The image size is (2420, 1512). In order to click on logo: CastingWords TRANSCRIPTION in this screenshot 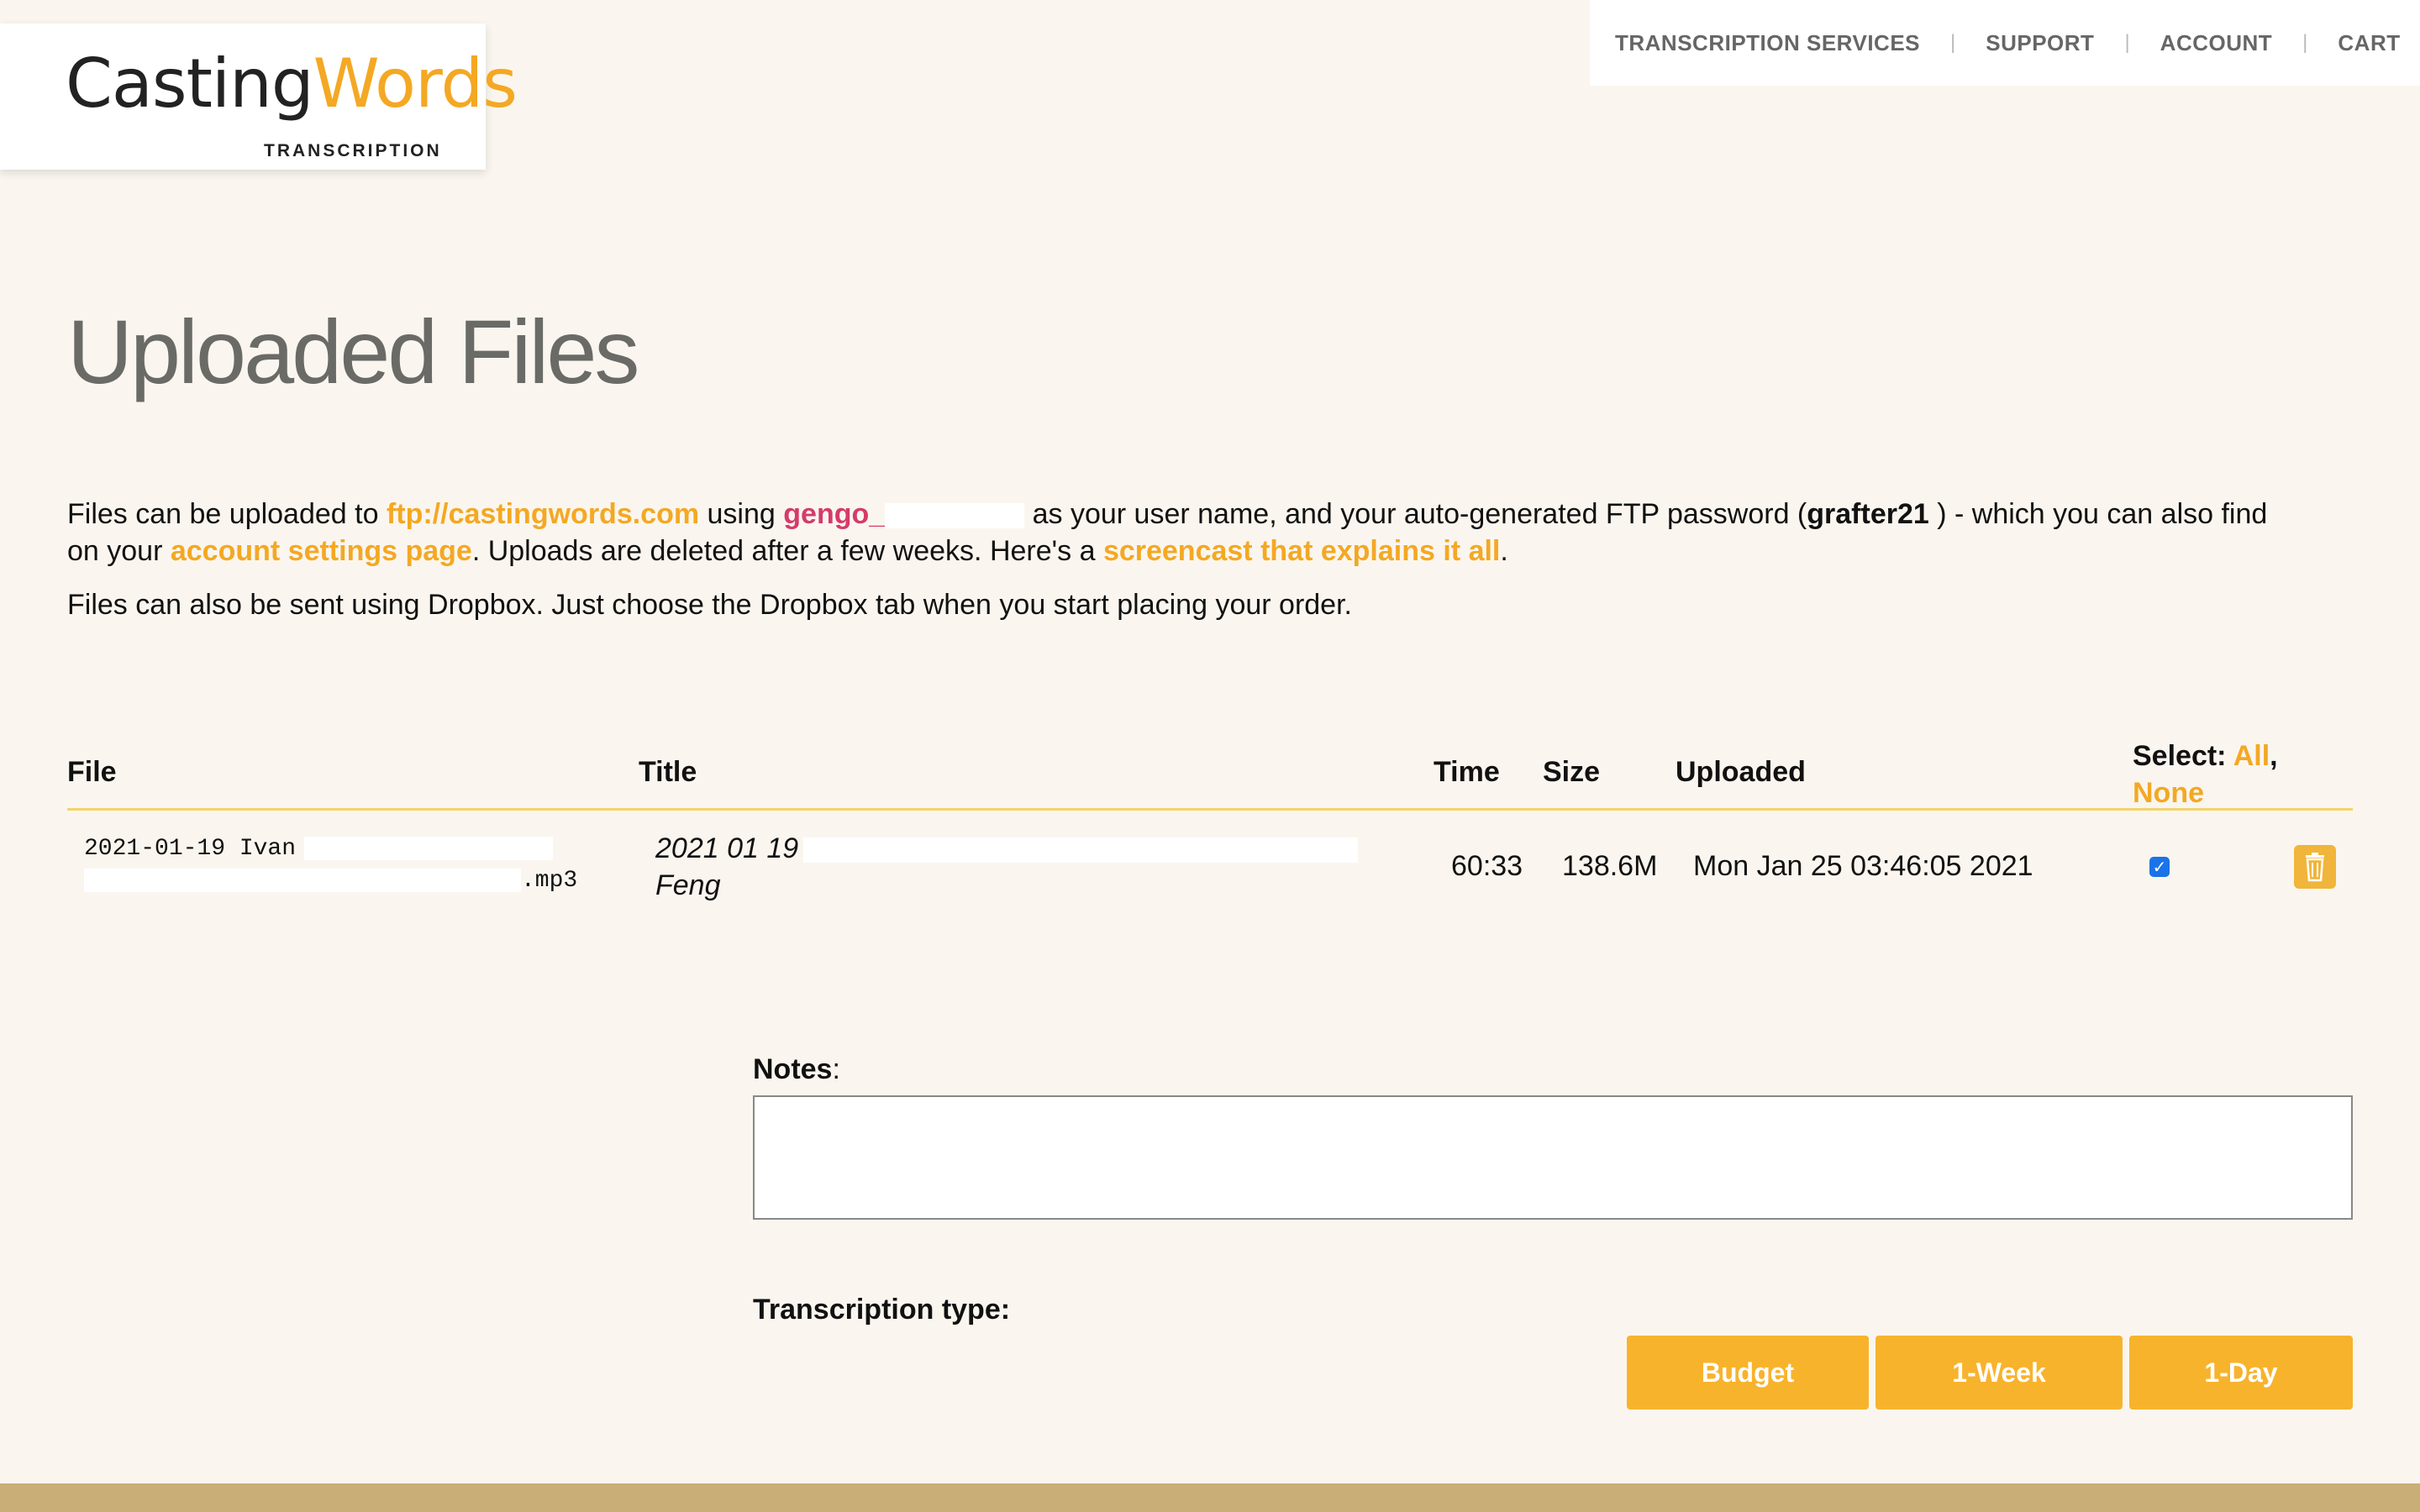, I will do `click(259, 97)`.